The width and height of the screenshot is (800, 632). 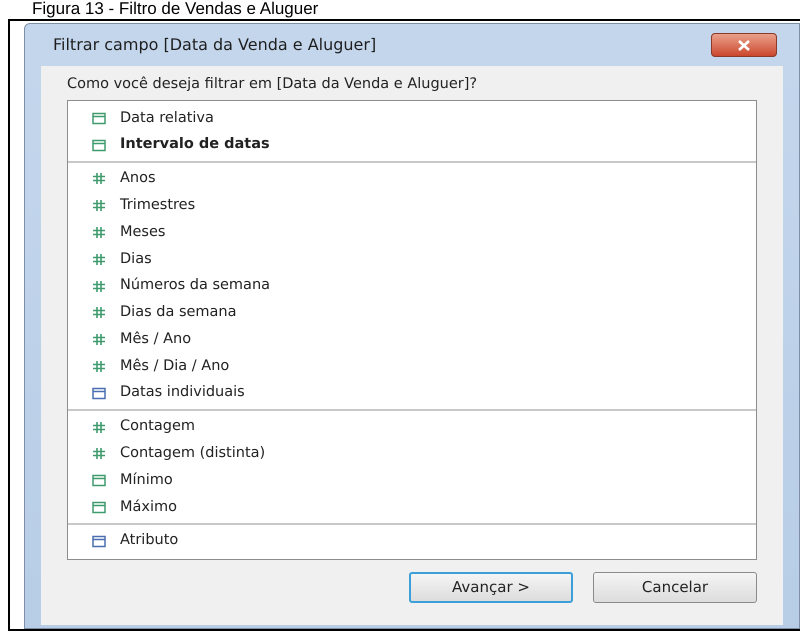 I want to click on close-button, so click(x=744, y=45).